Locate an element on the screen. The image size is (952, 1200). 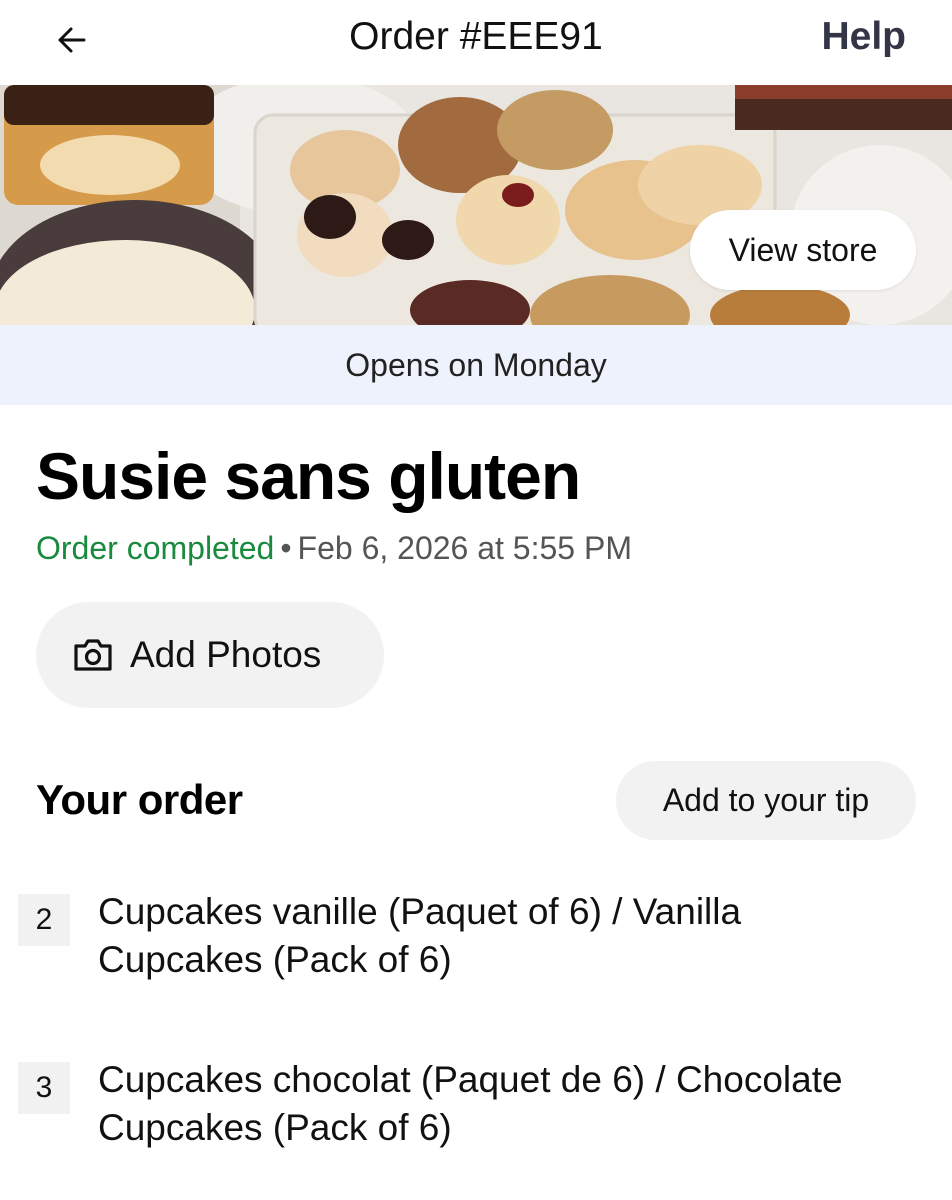
order-status-line: Order completed • Feb 6, 2026 at 5:55 PM is located at coordinates (334, 548).